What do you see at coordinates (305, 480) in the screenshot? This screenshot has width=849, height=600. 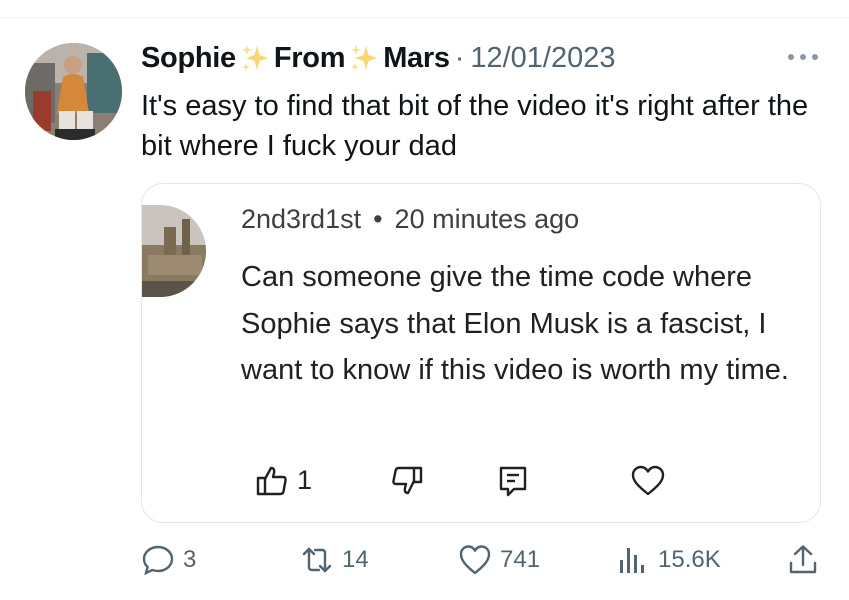 I see `comment-like-count: 1` at bounding box center [305, 480].